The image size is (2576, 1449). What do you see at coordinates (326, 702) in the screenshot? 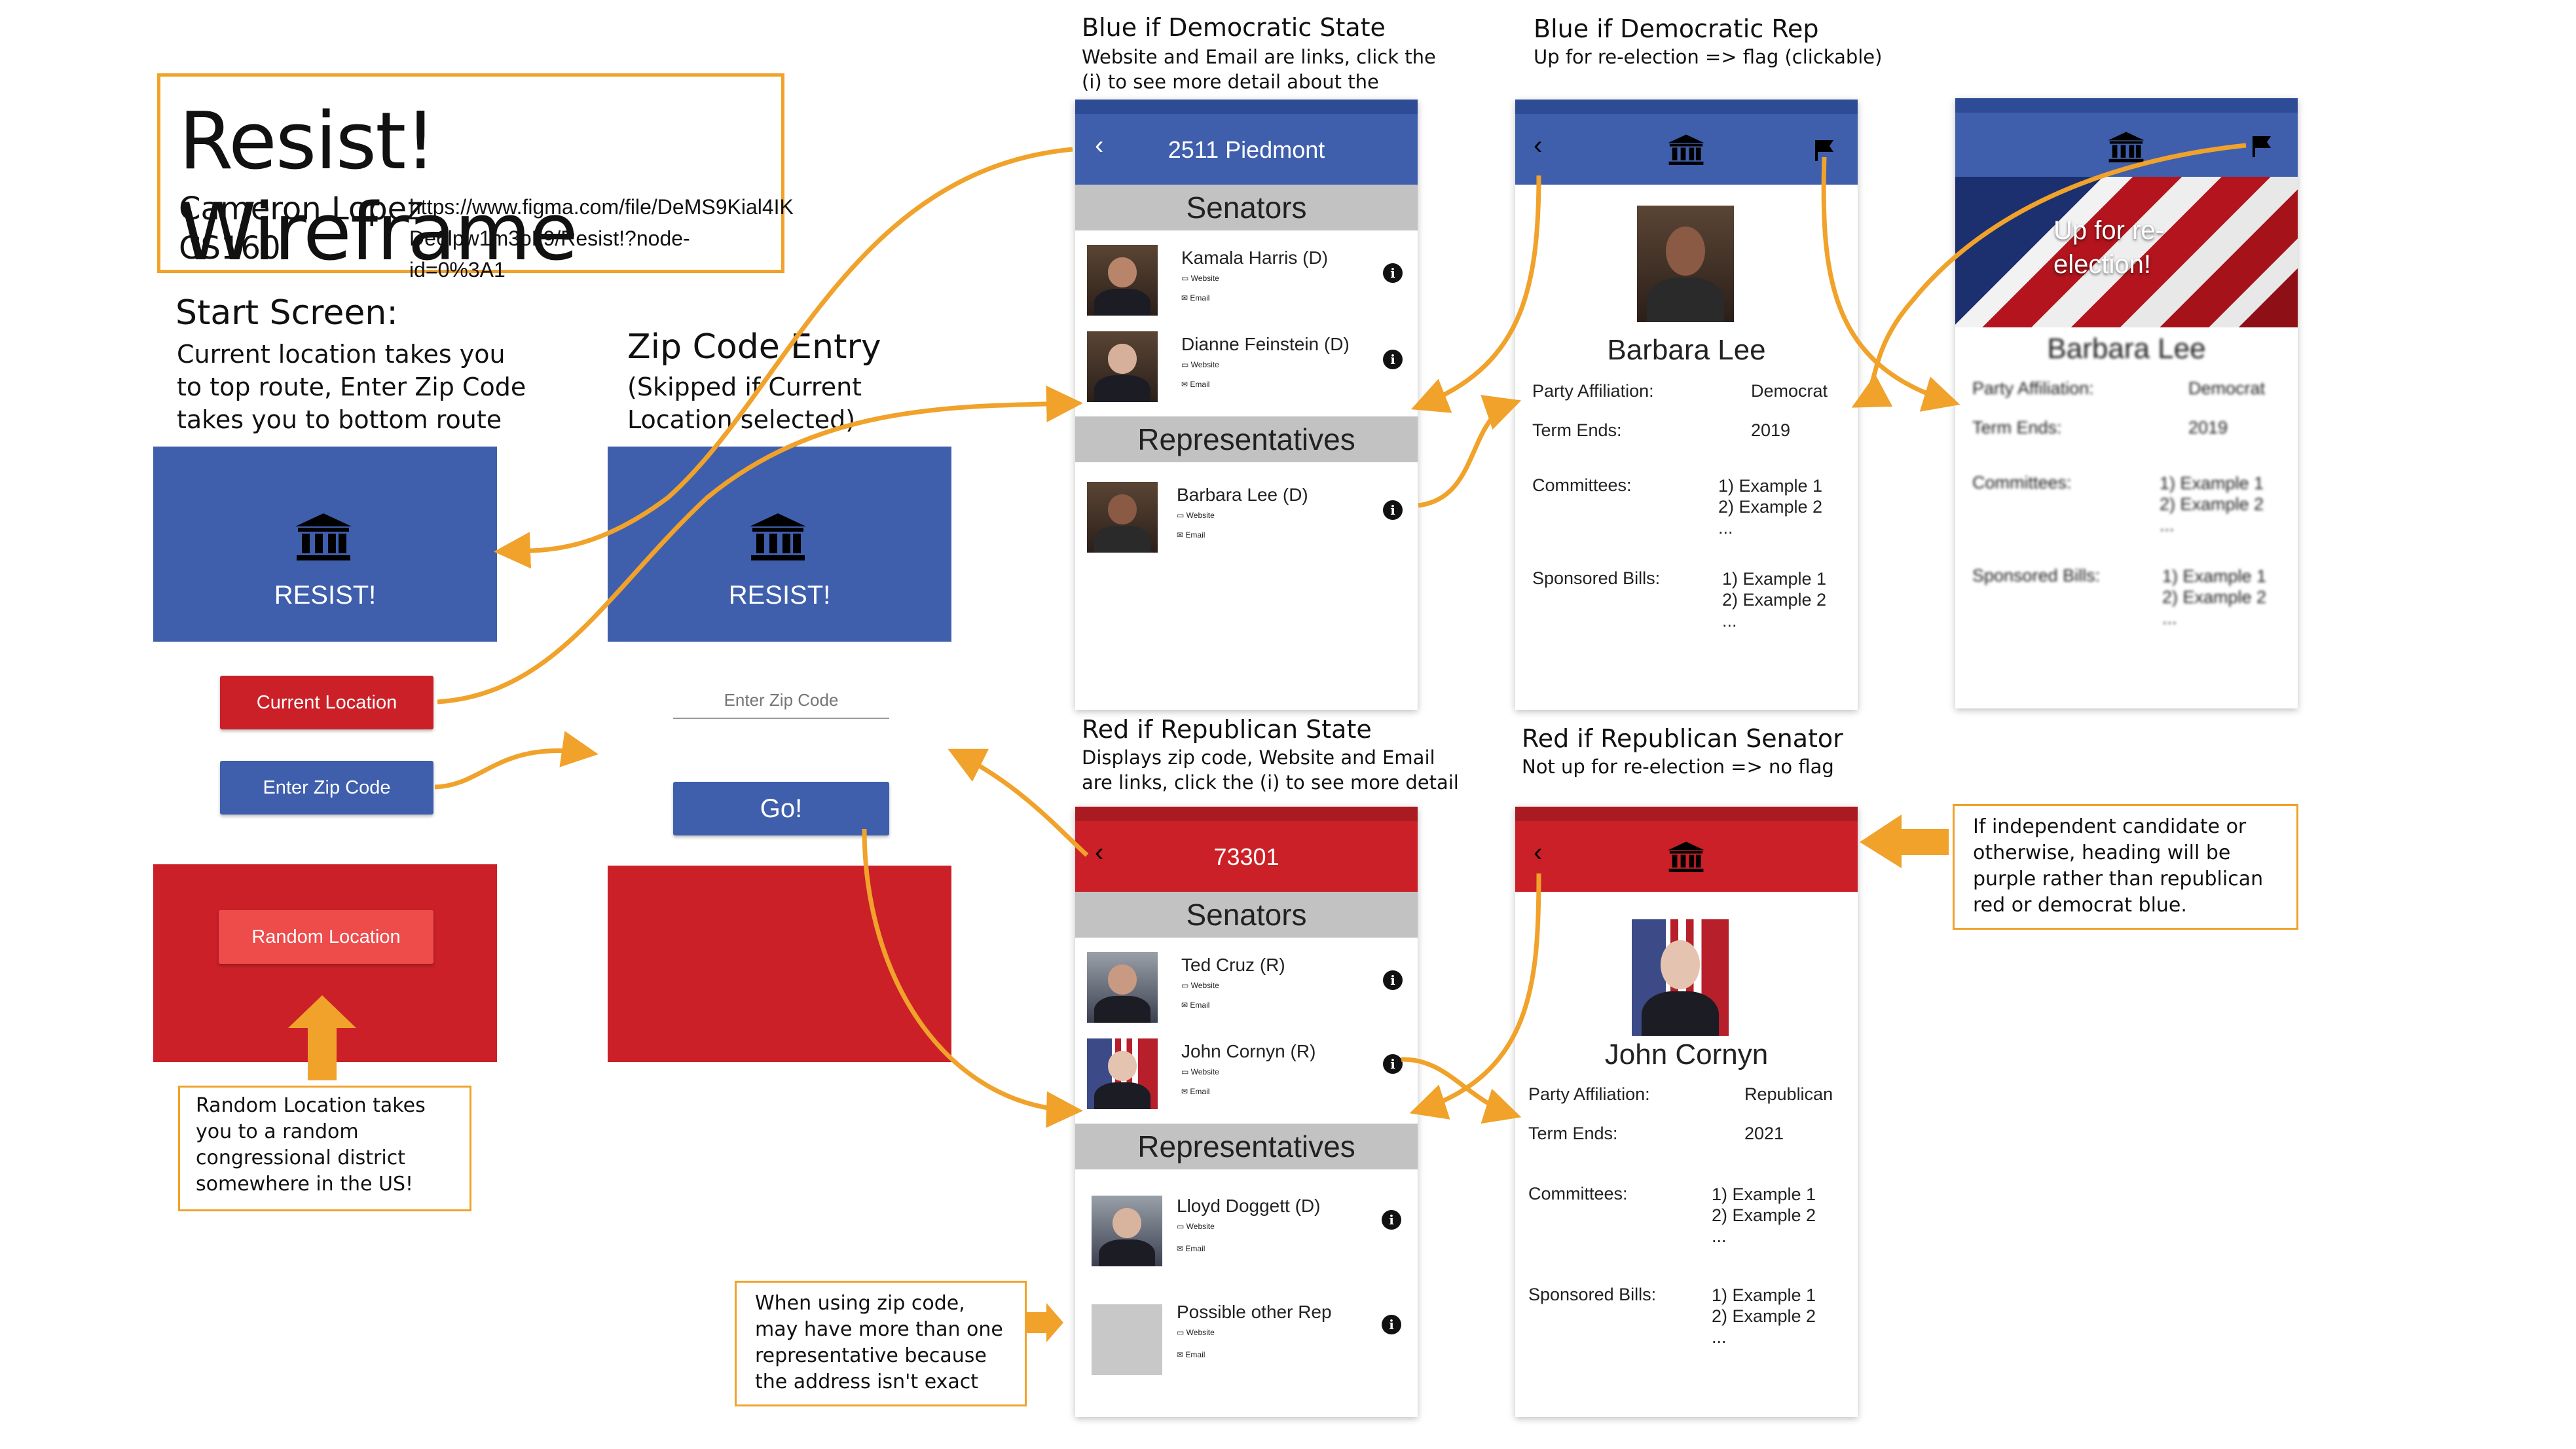
I see `current-location-button: Current Location` at bounding box center [326, 702].